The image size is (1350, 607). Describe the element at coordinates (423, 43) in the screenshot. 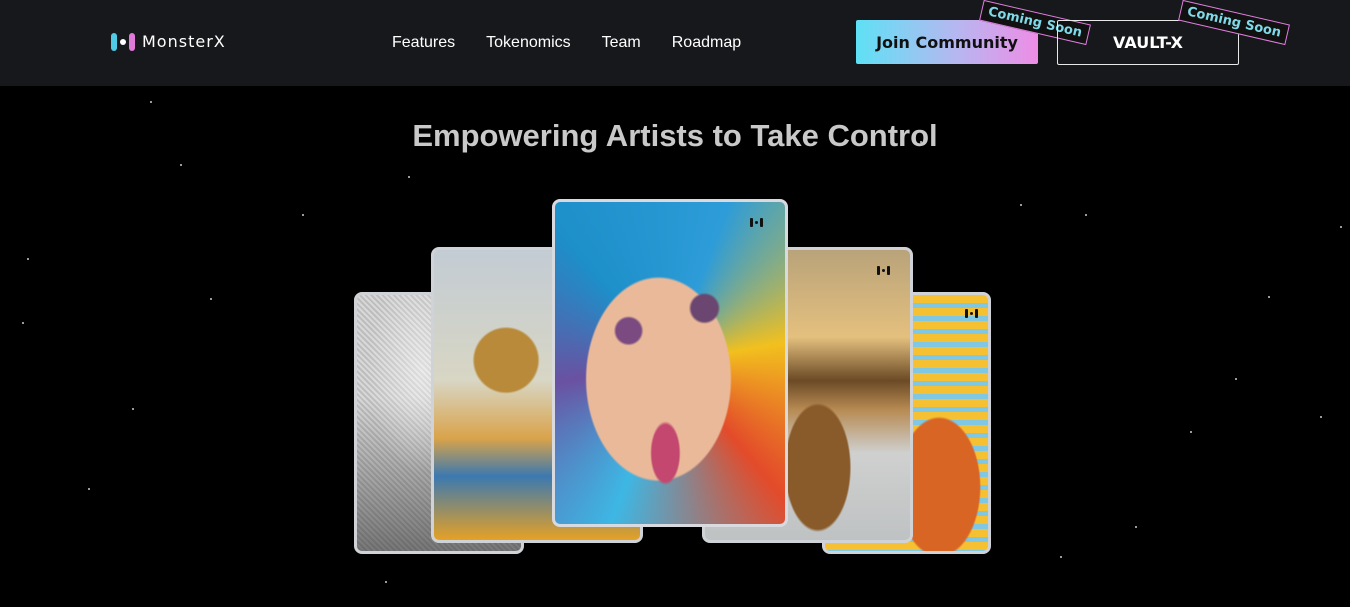

I see `nav-link-features: Features` at that location.